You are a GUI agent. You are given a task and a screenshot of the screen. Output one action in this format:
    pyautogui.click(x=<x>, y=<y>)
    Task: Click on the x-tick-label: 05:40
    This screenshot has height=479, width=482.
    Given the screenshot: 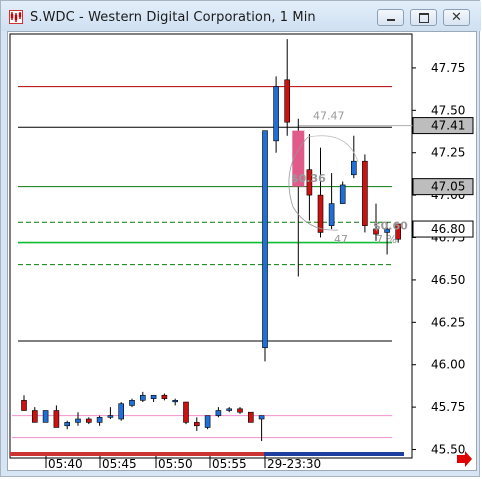 What is the action you would take?
    pyautogui.click(x=65, y=463)
    